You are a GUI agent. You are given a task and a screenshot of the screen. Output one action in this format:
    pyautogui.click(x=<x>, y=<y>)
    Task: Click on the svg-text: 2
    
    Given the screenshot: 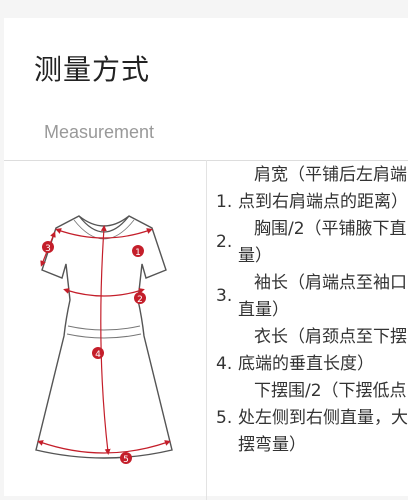 What is the action you would take?
    pyautogui.click(x=140, y=300)
    